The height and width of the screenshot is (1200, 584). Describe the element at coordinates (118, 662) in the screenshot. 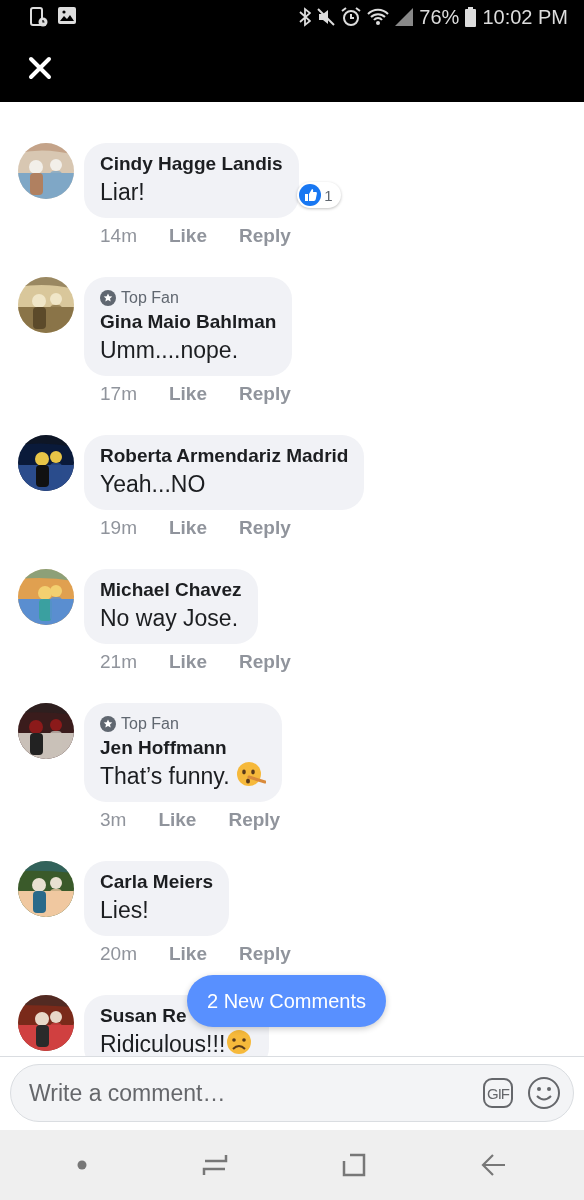

I see `comment-time: 21m` at that location.